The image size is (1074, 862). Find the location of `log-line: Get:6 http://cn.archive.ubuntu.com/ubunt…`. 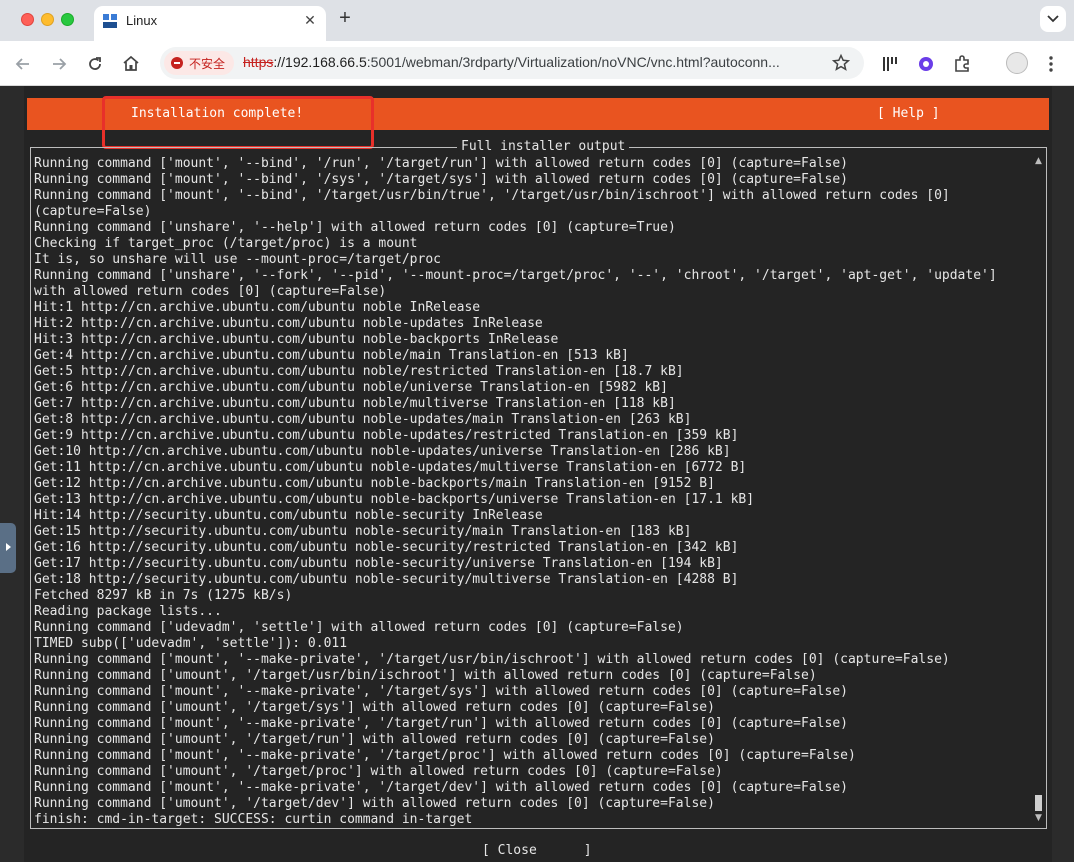

log-line: Get:6 http://cn.archive.ubuntu.com/ubunt… is located at coordinates (351, 387).